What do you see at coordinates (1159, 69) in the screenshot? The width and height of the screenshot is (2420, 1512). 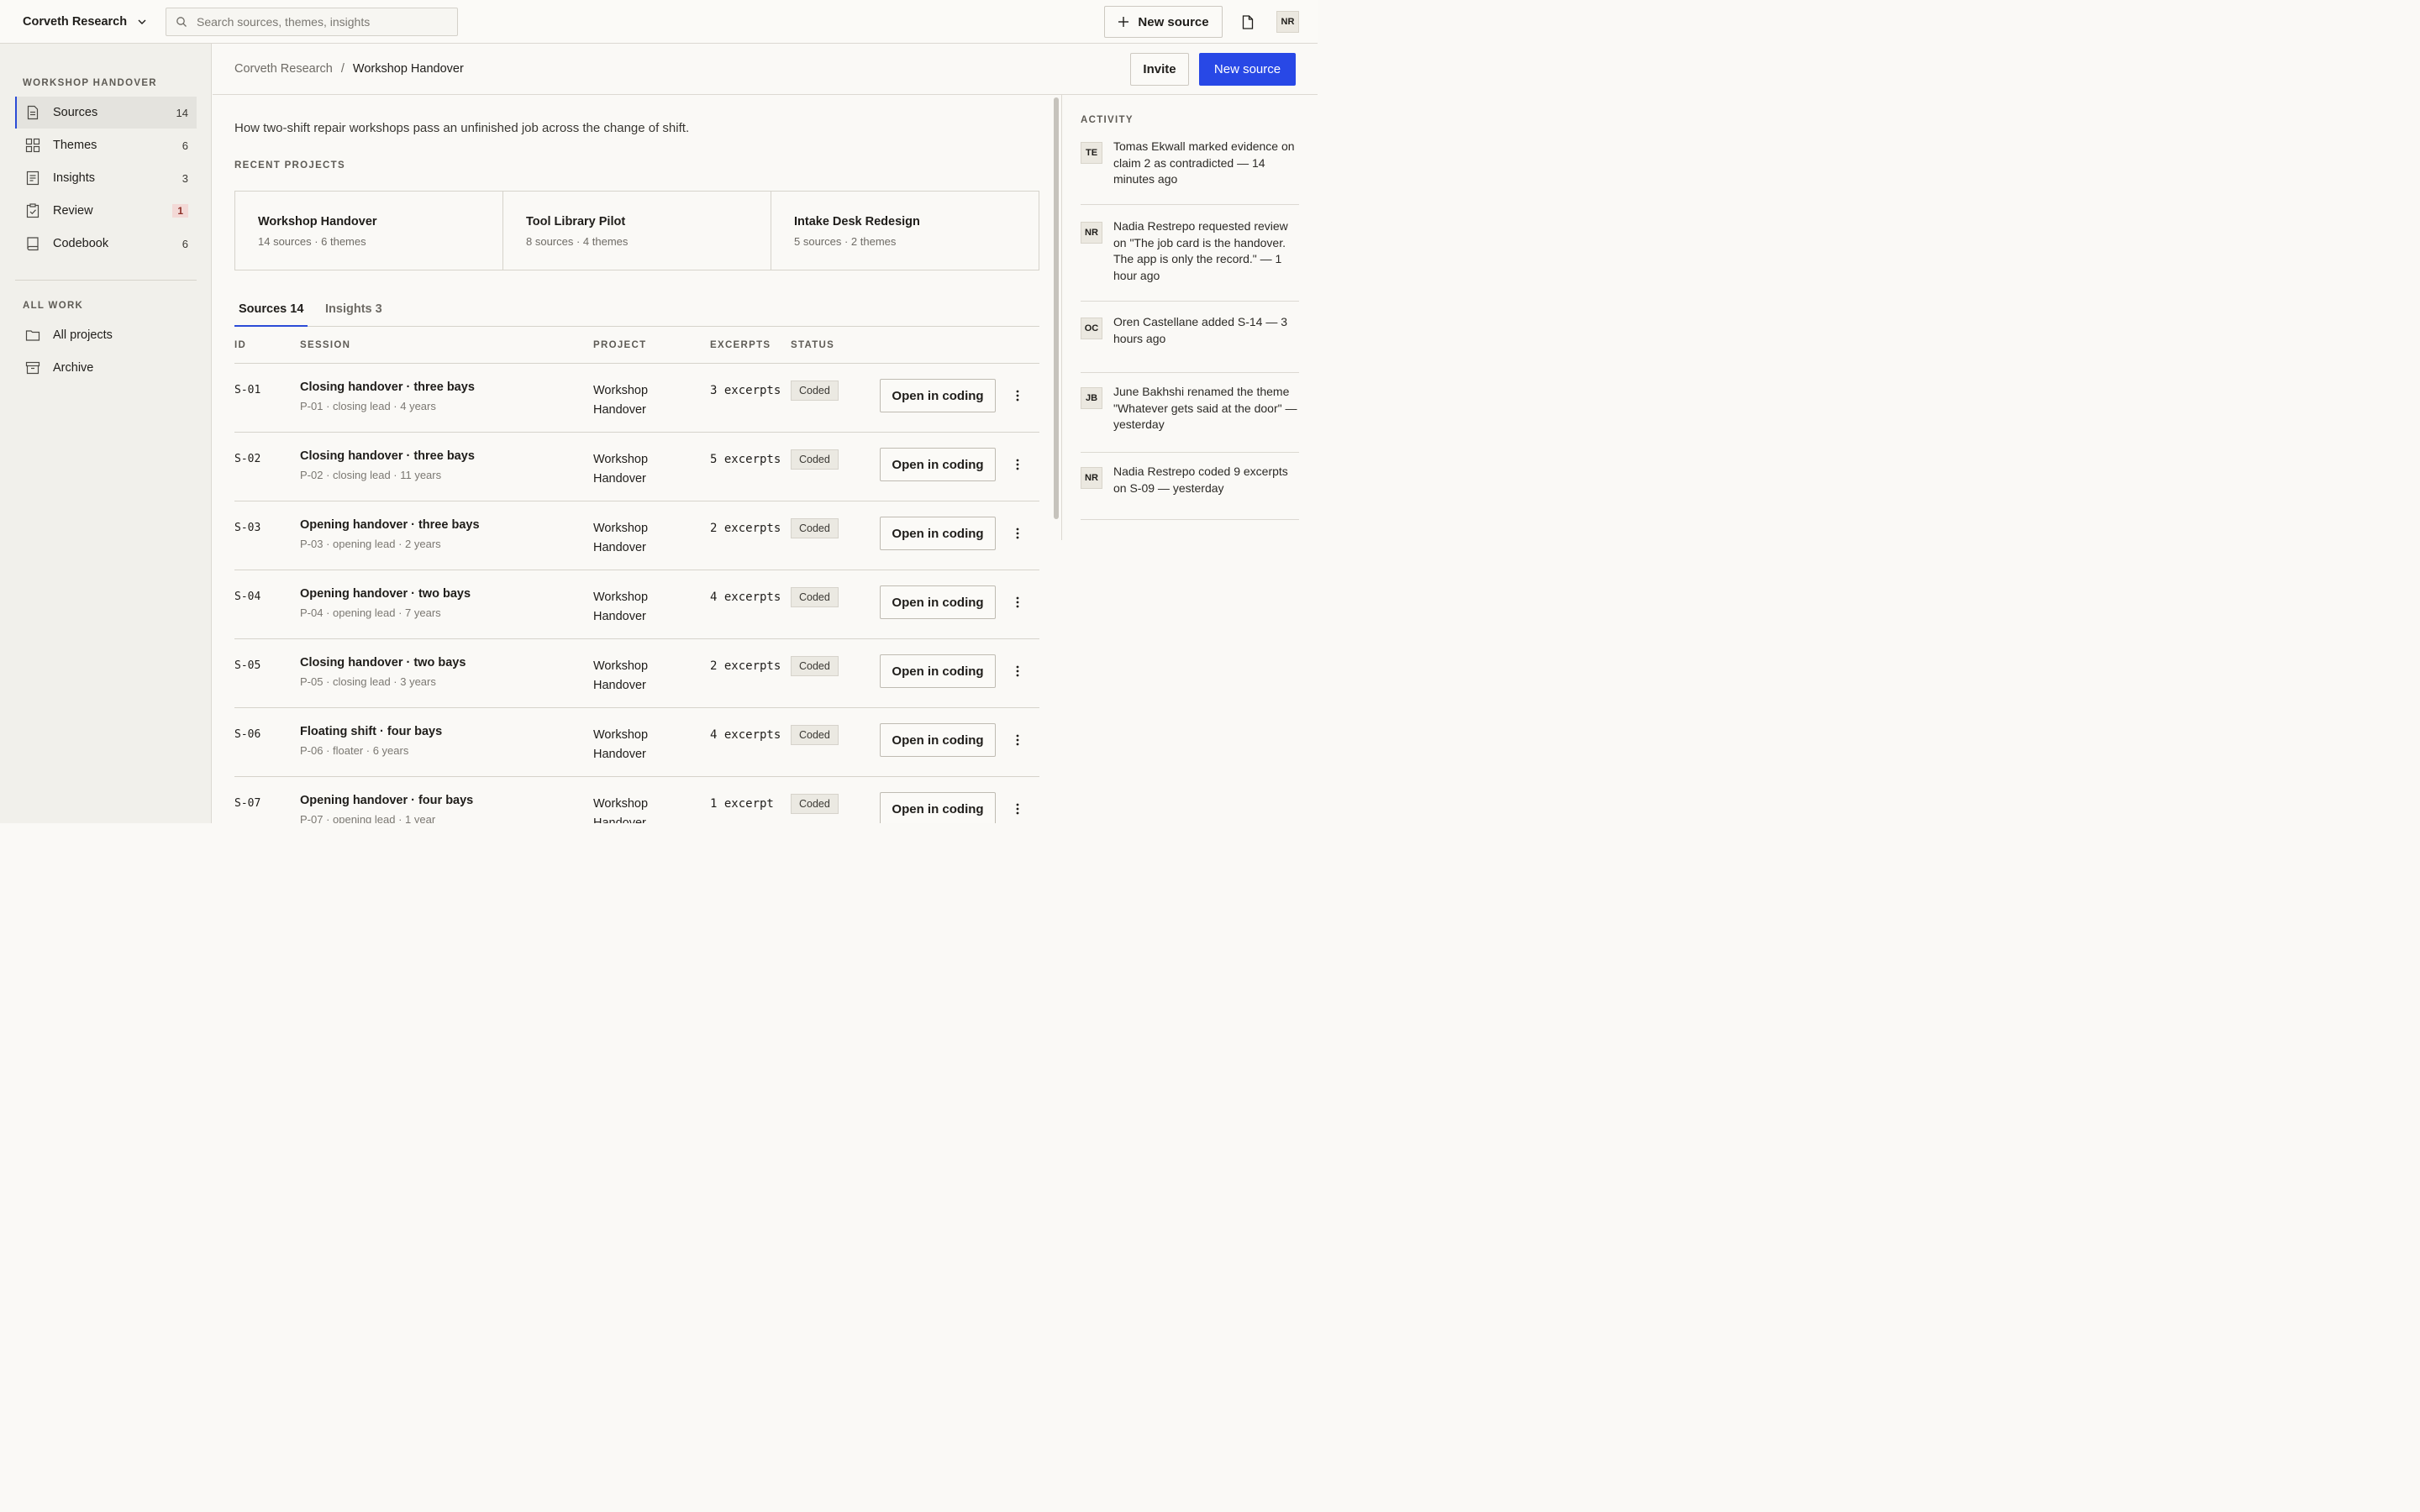 I see `invite-button: Invite` at bounding box center [1159, 69].